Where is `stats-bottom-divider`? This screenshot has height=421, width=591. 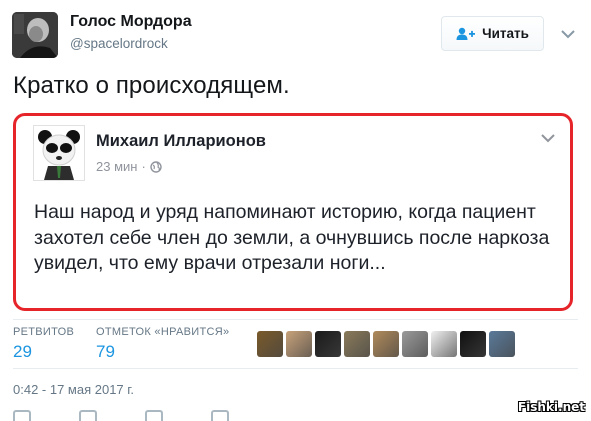
stats-bottom-divider is located at coordinates (295, 368).